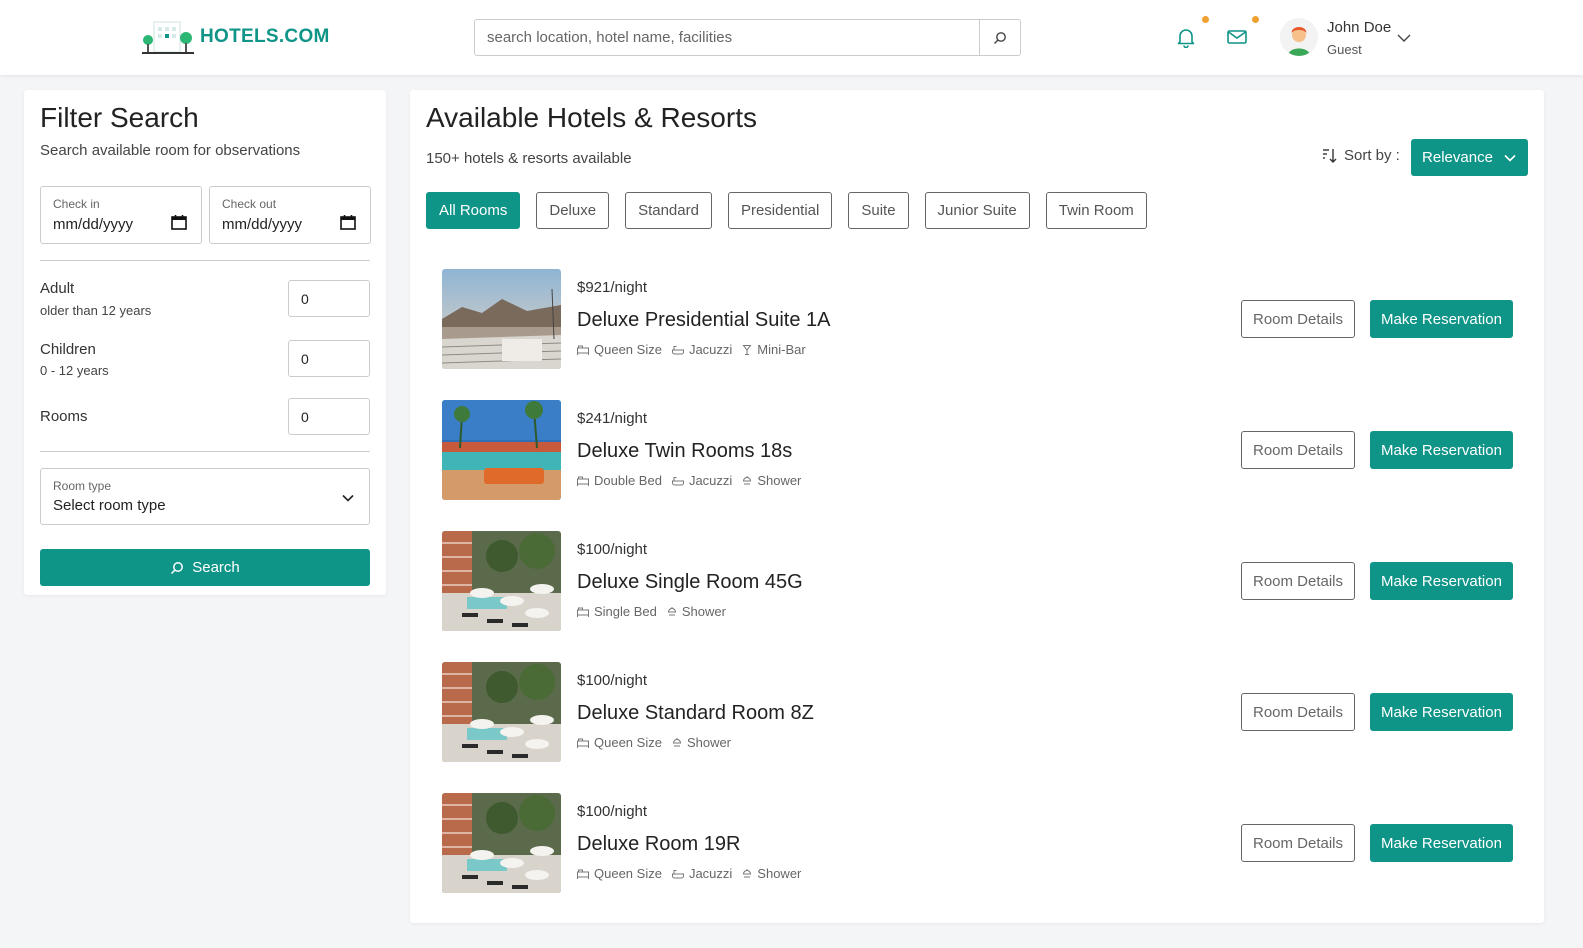 The height and width of the screenshot is (948, 1583). Describe the element at coordinates (695, 713) in the screenshot. I see `hotel-name: Deluxe Standard Room 8Z` at that location.